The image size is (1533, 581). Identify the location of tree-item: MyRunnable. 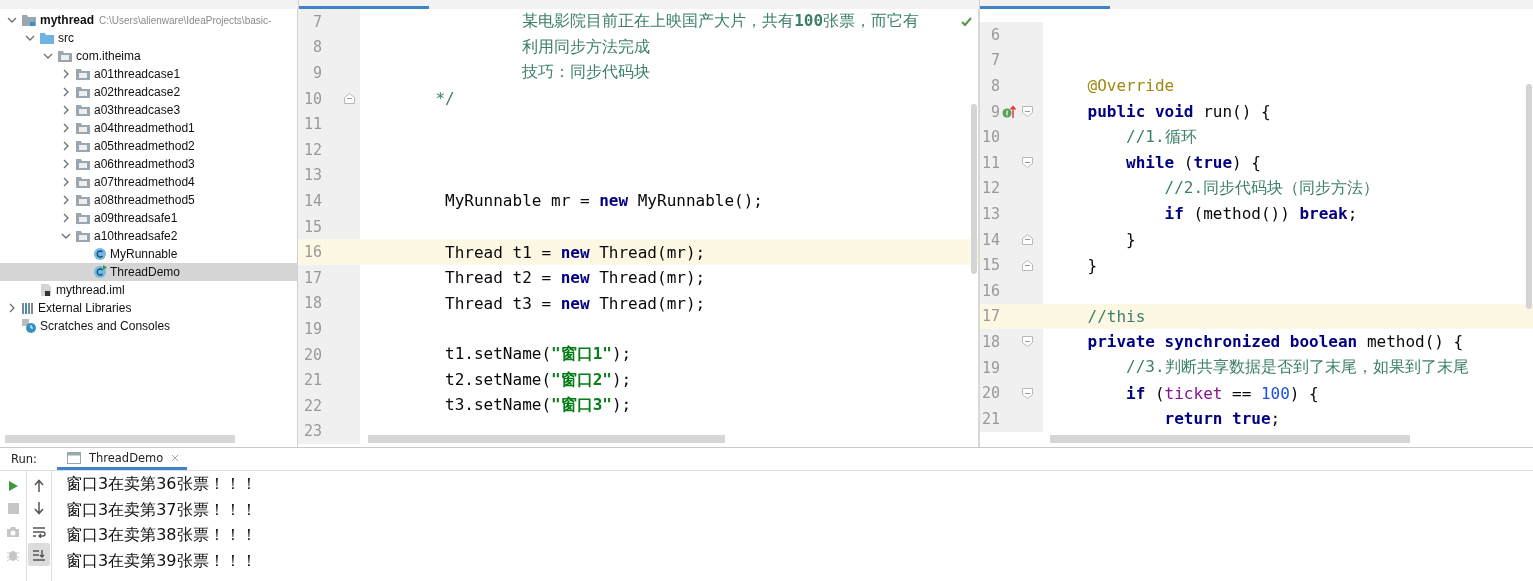
(148, 254).